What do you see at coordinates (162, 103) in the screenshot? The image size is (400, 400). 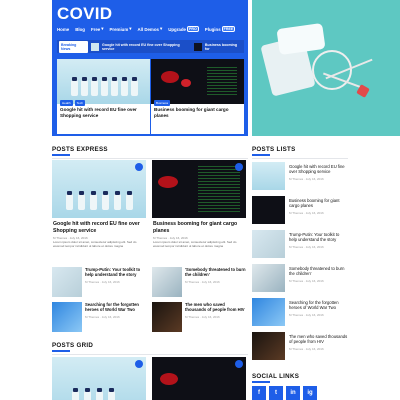 I see `category-tag: Business` at bounding box center [162, 103].